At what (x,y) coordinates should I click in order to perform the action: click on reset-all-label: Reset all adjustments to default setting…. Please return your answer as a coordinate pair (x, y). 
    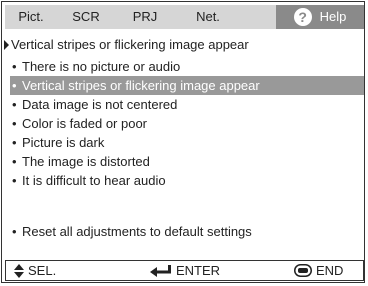
    Looking at the image, I should click on (137, 231).